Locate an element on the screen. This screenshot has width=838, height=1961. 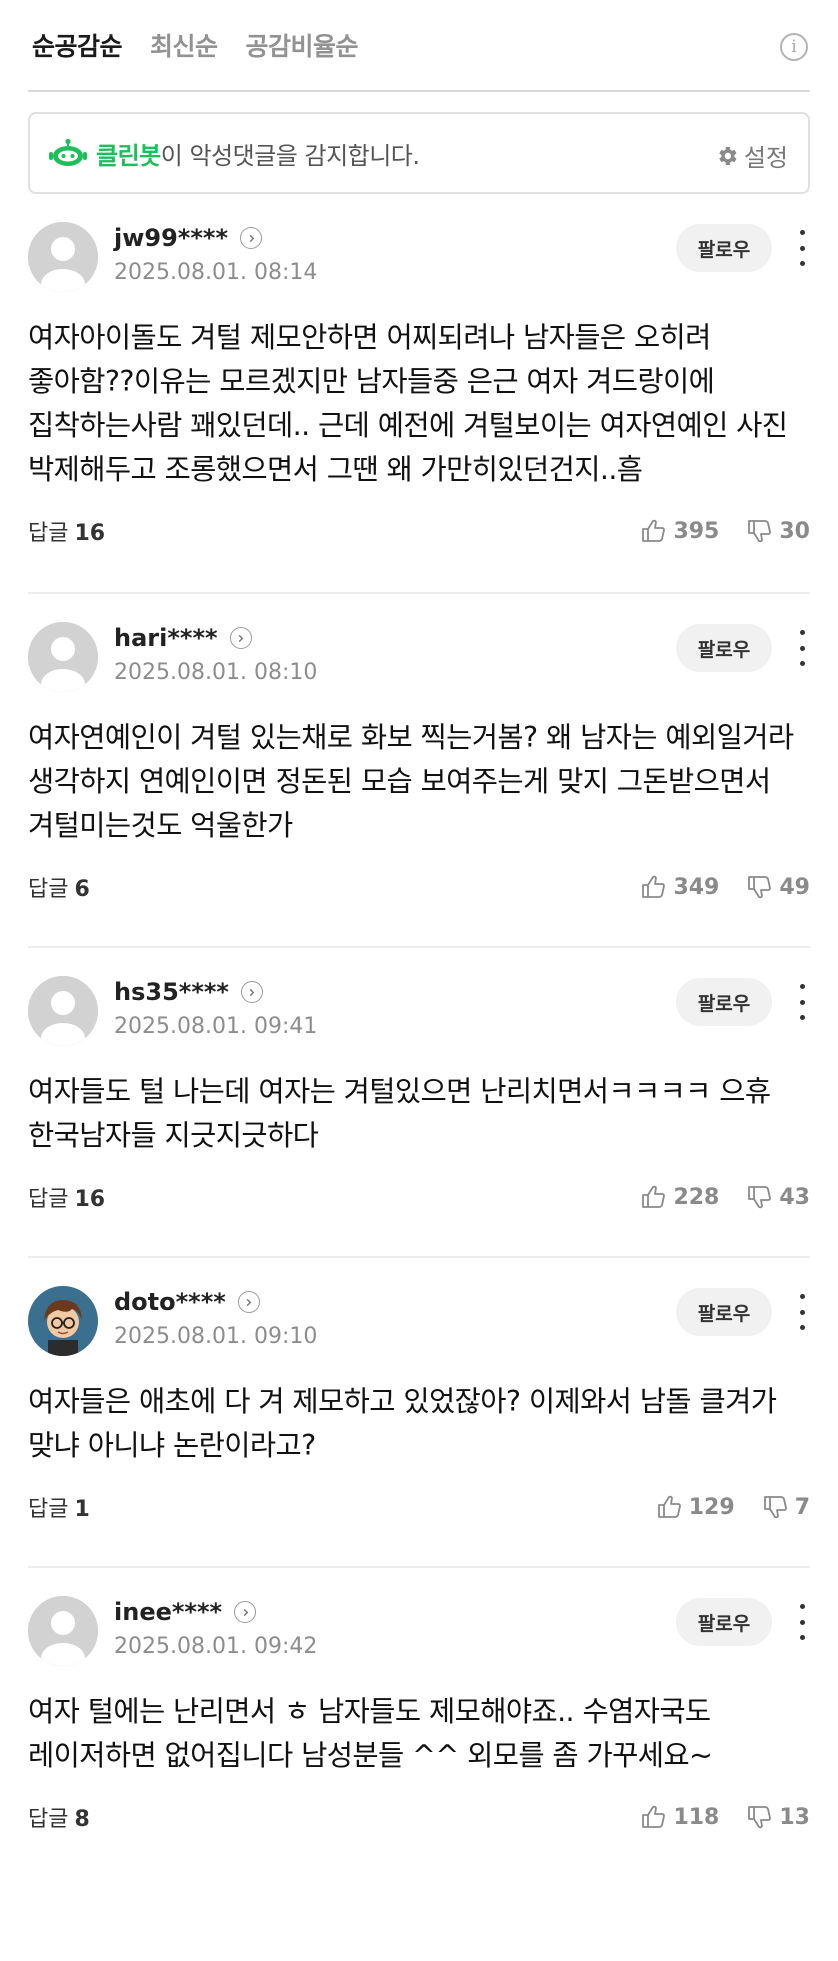
comment-header: hari**** 2025.08.01. 08:10 팔로우 is located at coordinates (419, 658).